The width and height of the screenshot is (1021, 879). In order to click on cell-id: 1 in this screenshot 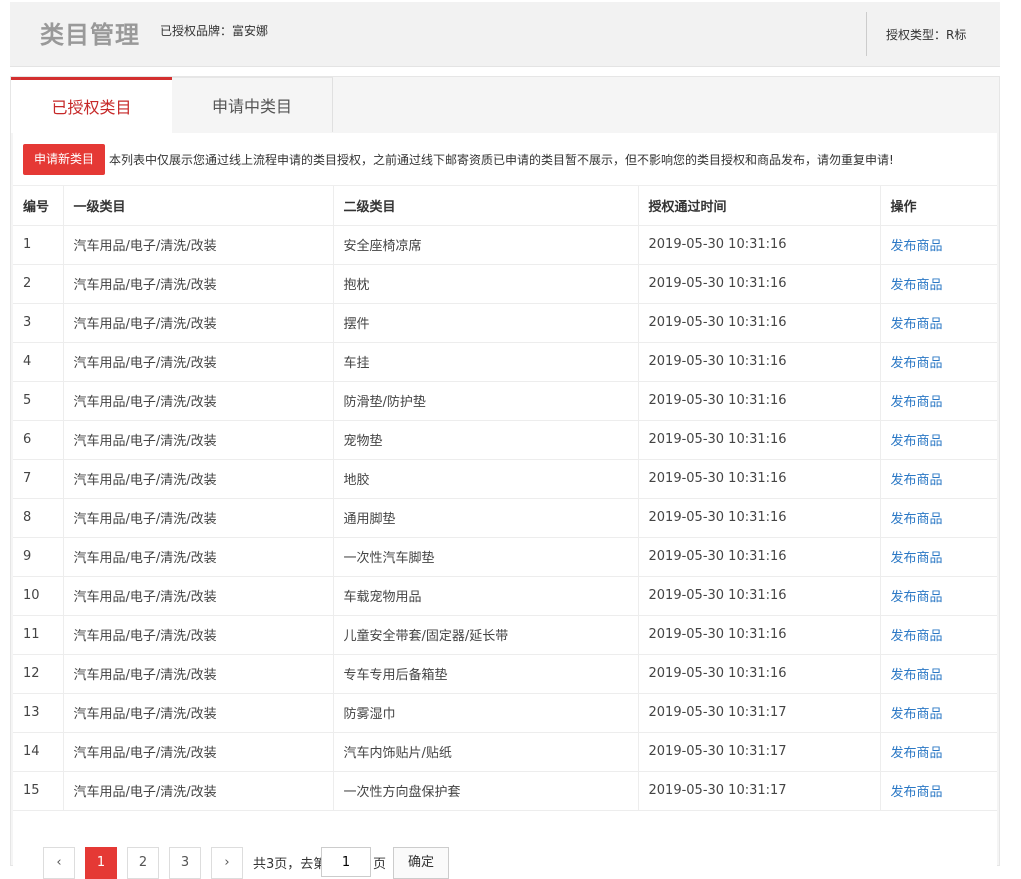, I will do `click(38, 245)`.